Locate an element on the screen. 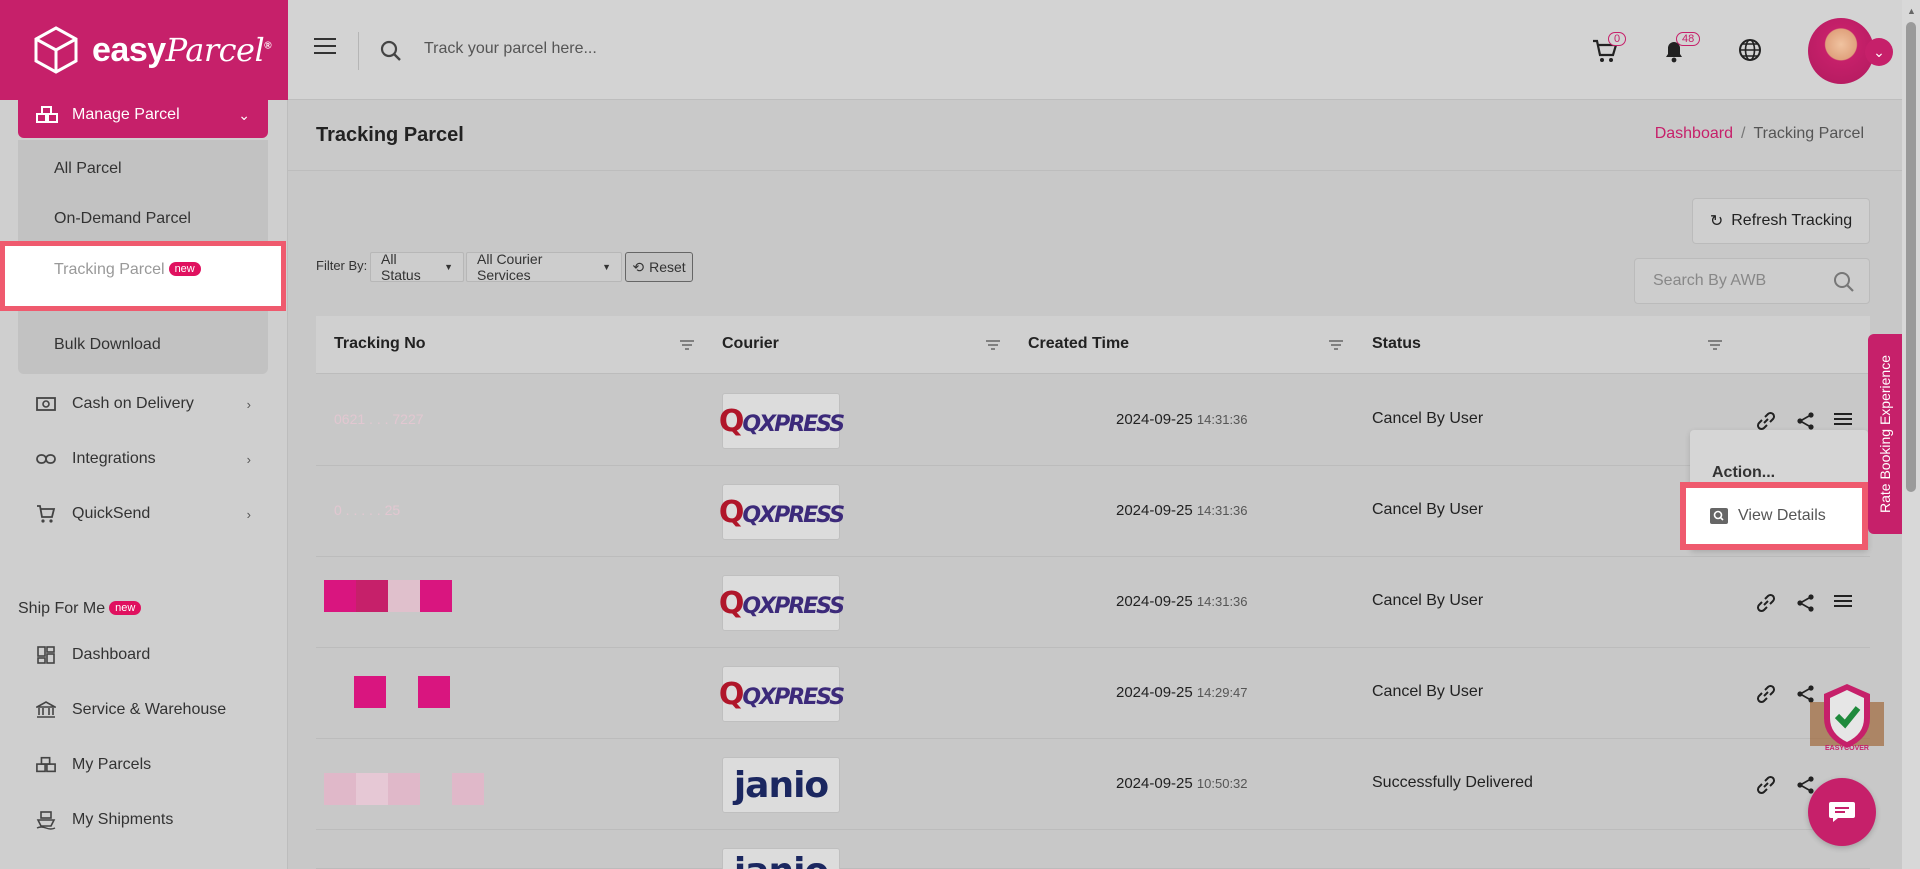  breadcrumb: Dashboard / Tracking Parcel is located at coordinates (1759, 134).